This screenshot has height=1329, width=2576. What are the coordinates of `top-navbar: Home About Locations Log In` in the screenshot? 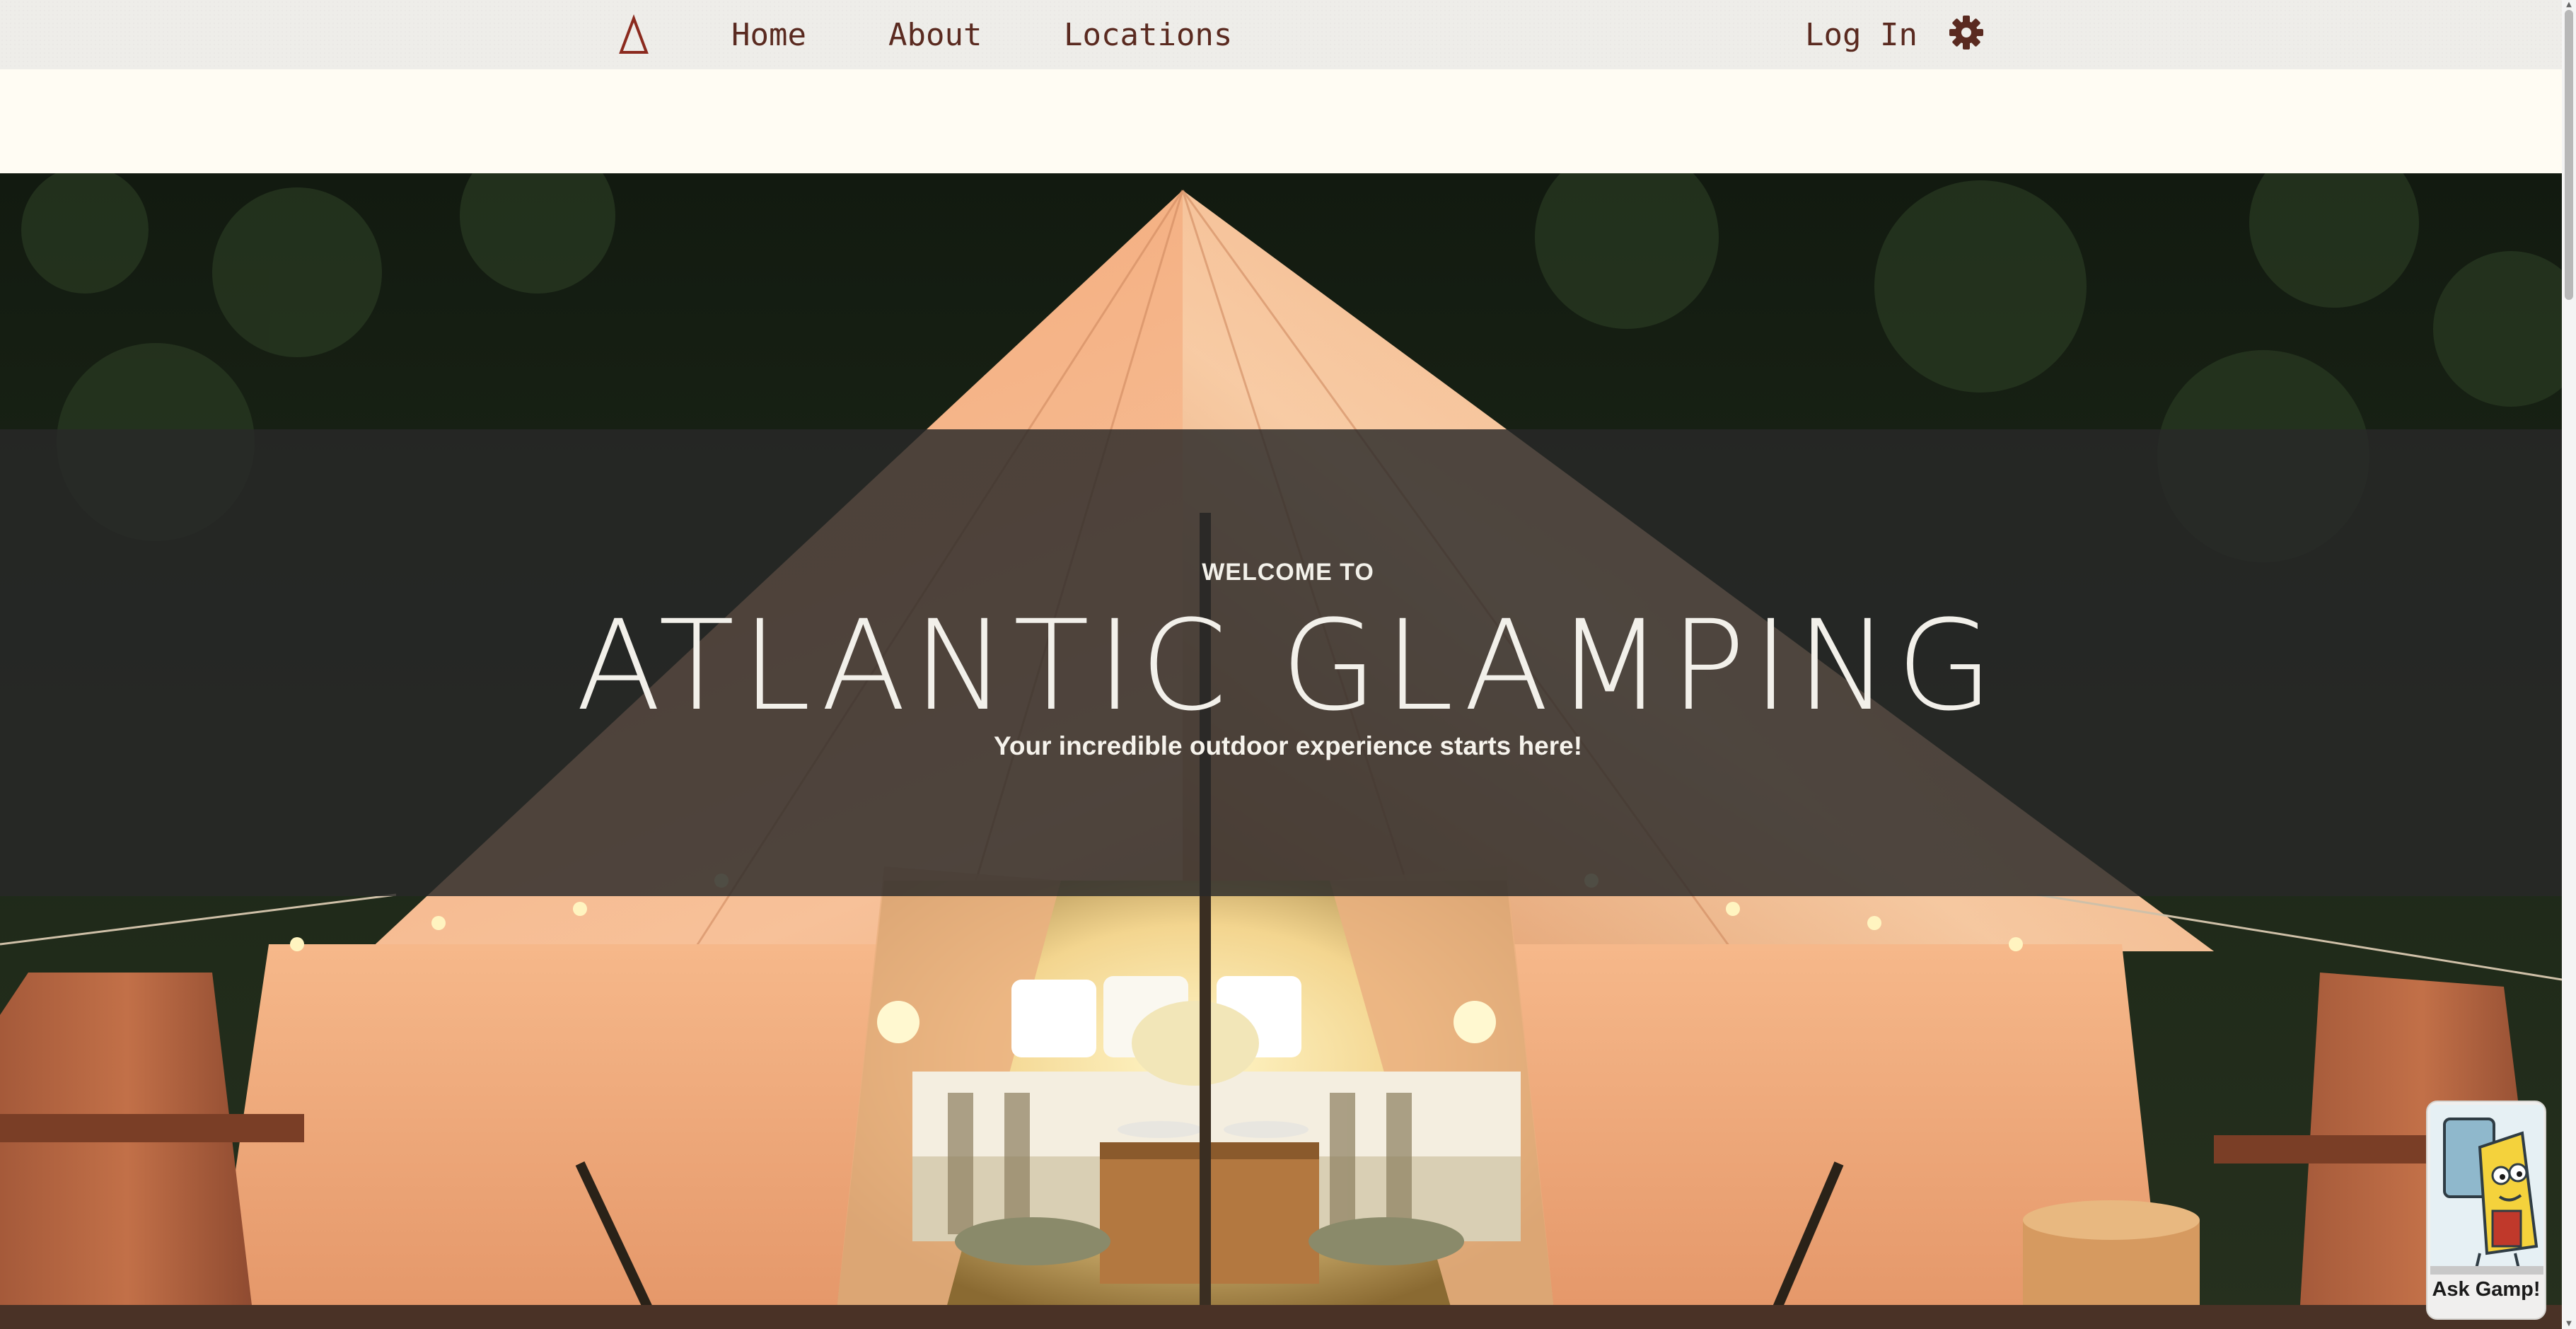 It's located at (1281, 34).